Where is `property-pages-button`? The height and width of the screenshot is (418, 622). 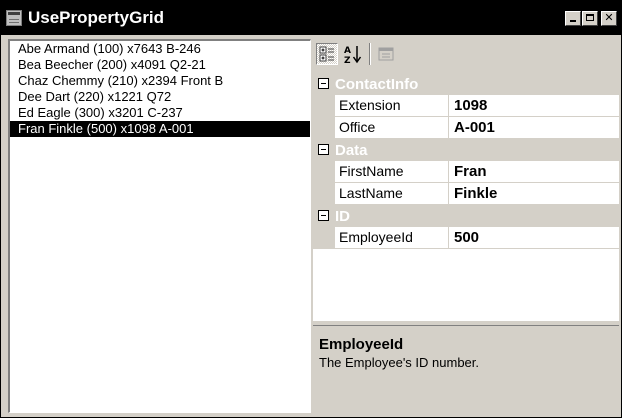 property-pages-button is located at coordinates (386, 54).